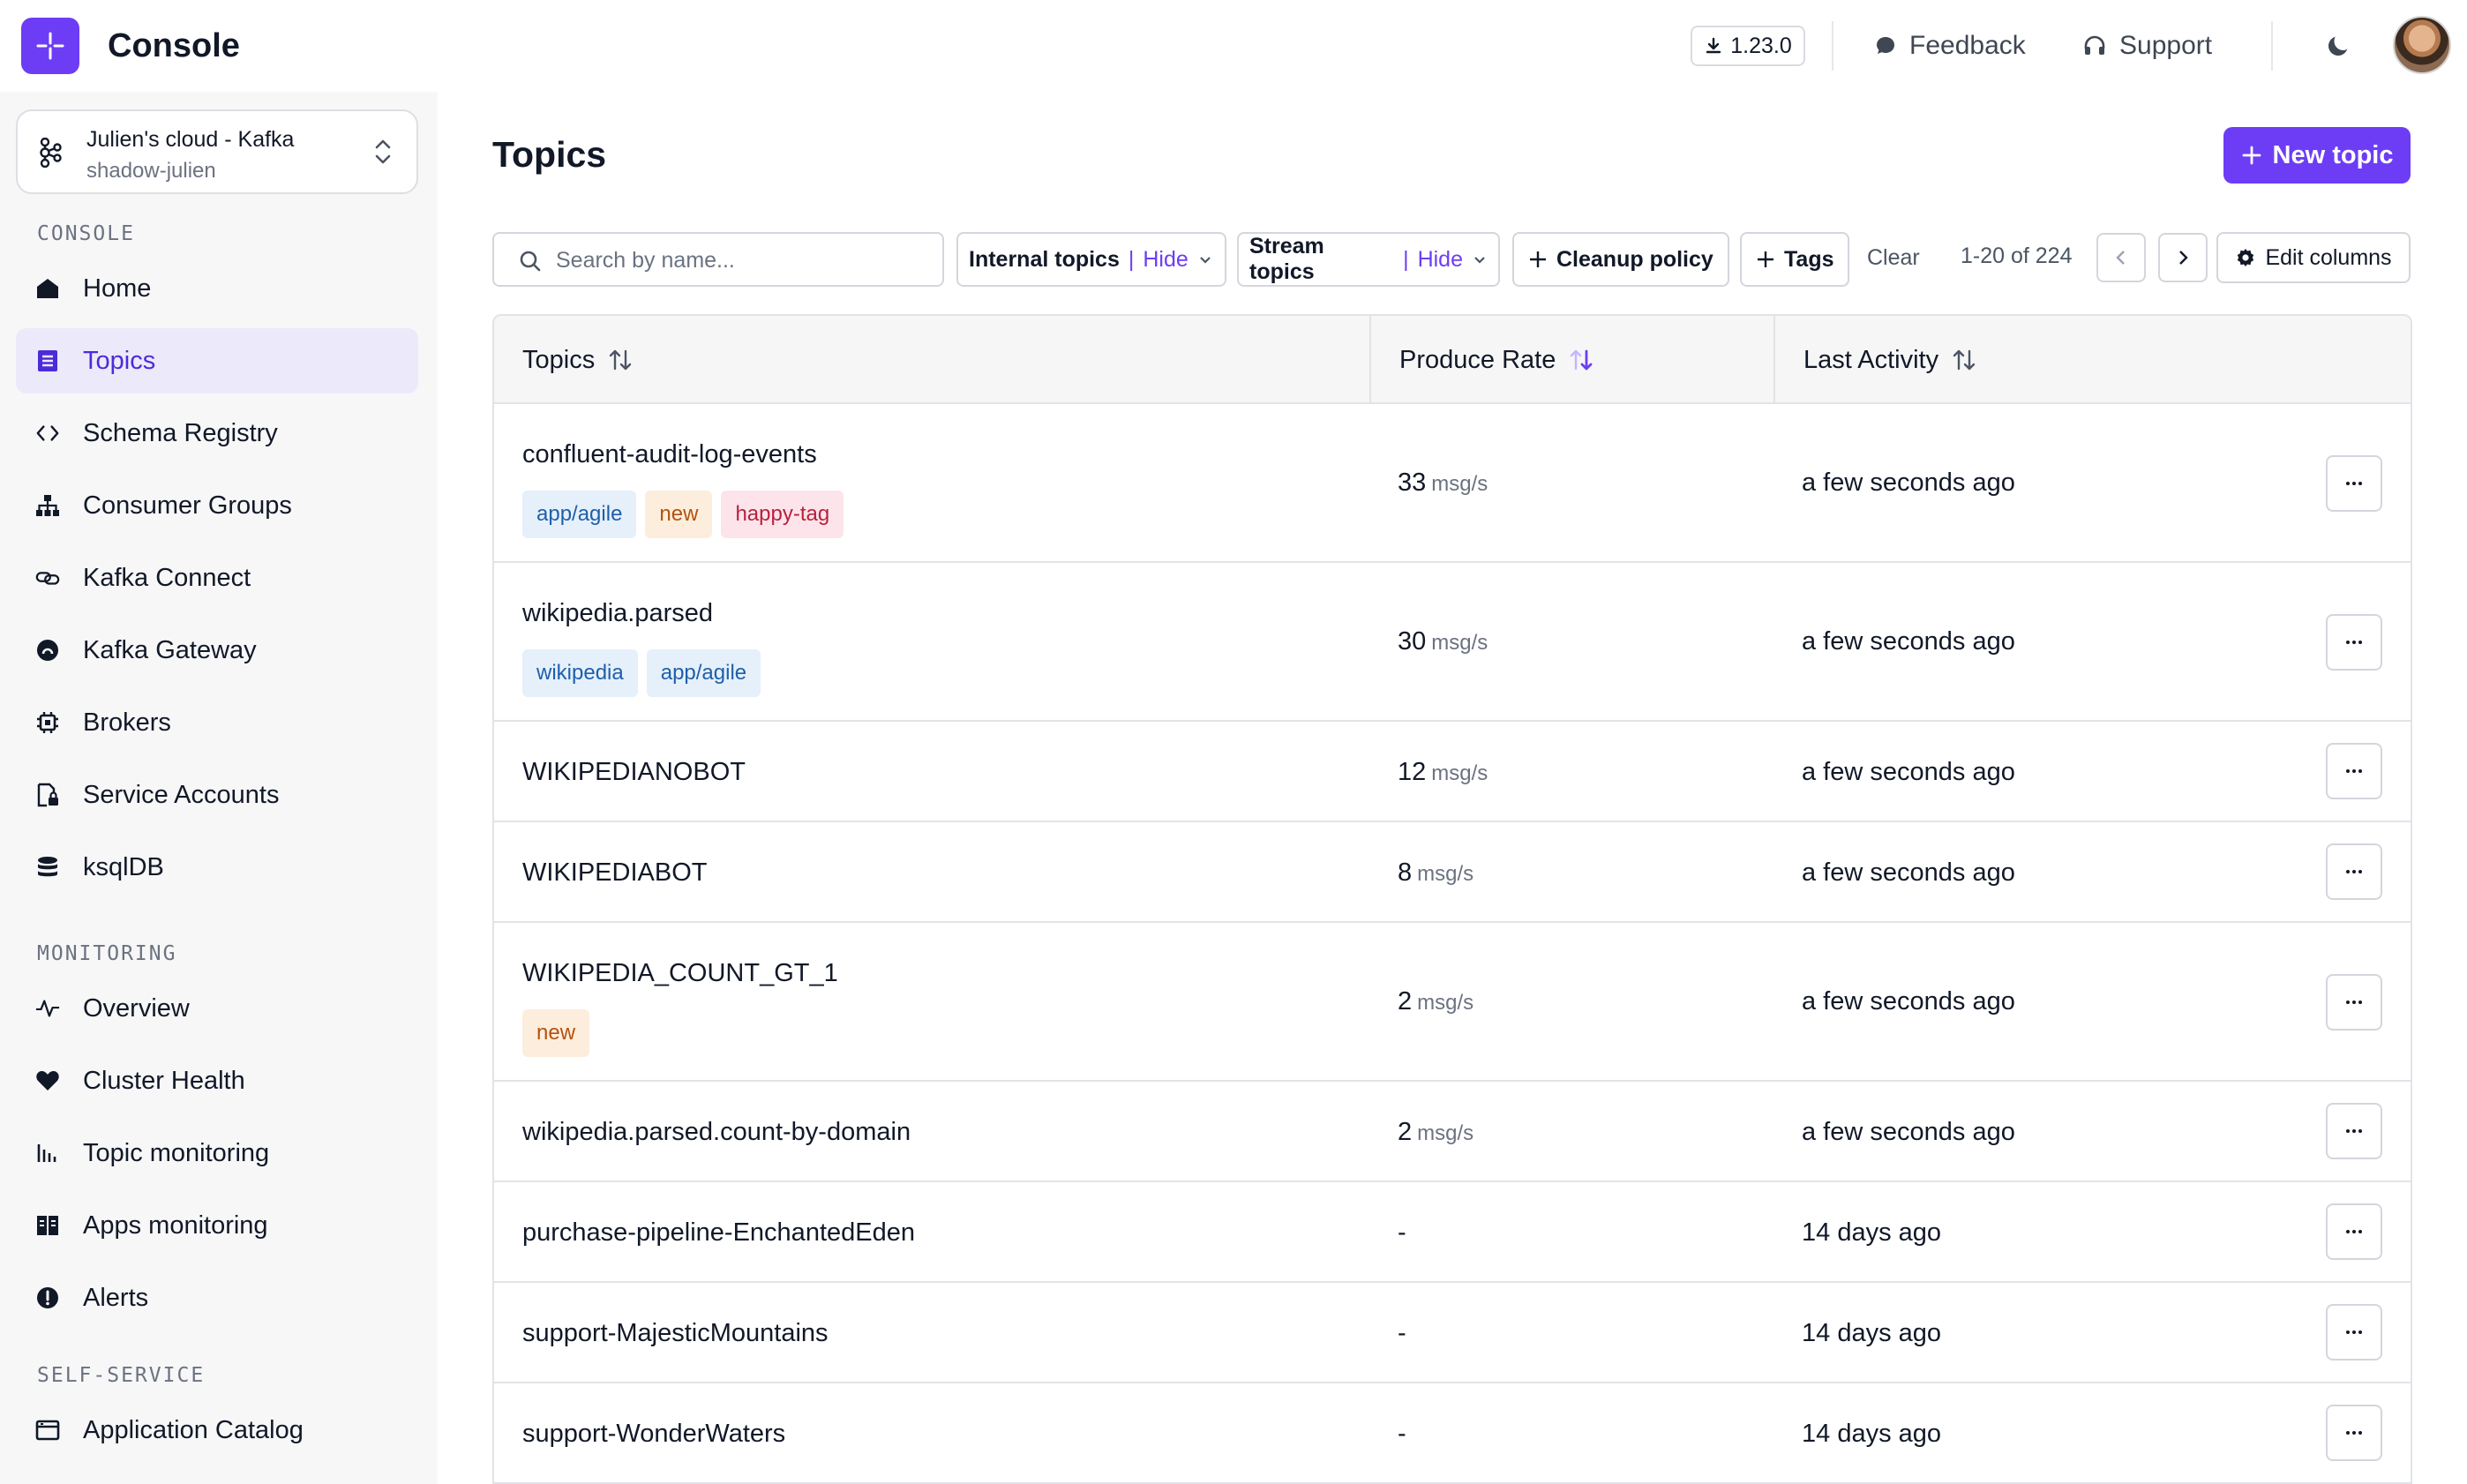 The width and height of the screenshot is (2467, 1484). I want to click on column-label: Topics, so click(559, 359).